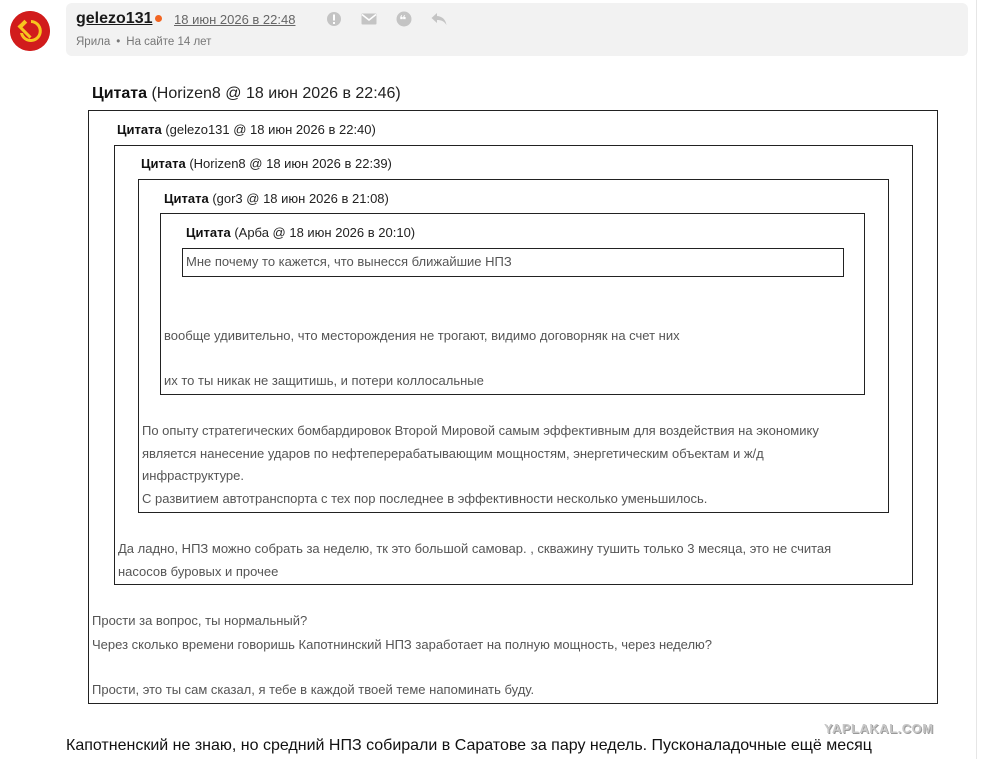 This screenshot has width=987, height=759. What do you see at coordinates (93, 42) in the screenshot?
I see `user-rank: Ярила` at bounding box center [93, 42].